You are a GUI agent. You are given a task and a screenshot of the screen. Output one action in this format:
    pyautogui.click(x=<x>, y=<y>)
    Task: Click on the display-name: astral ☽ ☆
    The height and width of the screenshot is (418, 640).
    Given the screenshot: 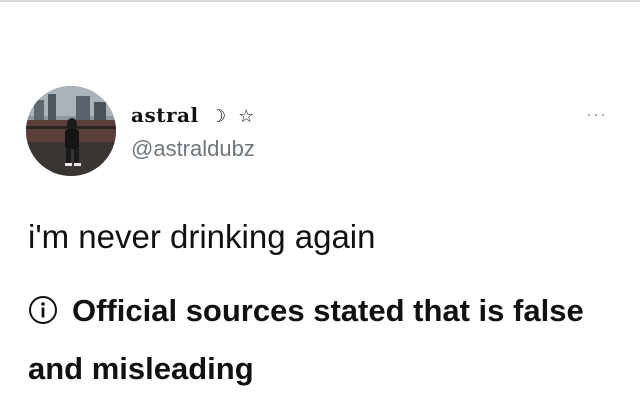 What is the action you would take?
    pyautogui.click(x=193, y=115)
    